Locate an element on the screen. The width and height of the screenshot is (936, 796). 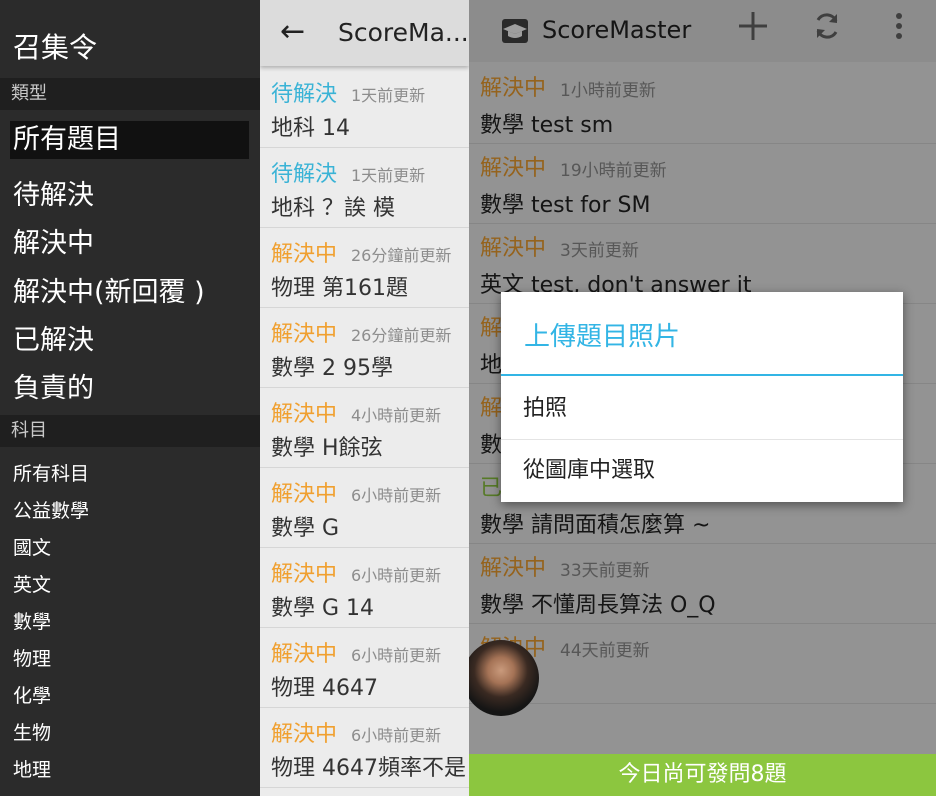
question-title: 物理 第161題 is located at coordinates (339, 288).